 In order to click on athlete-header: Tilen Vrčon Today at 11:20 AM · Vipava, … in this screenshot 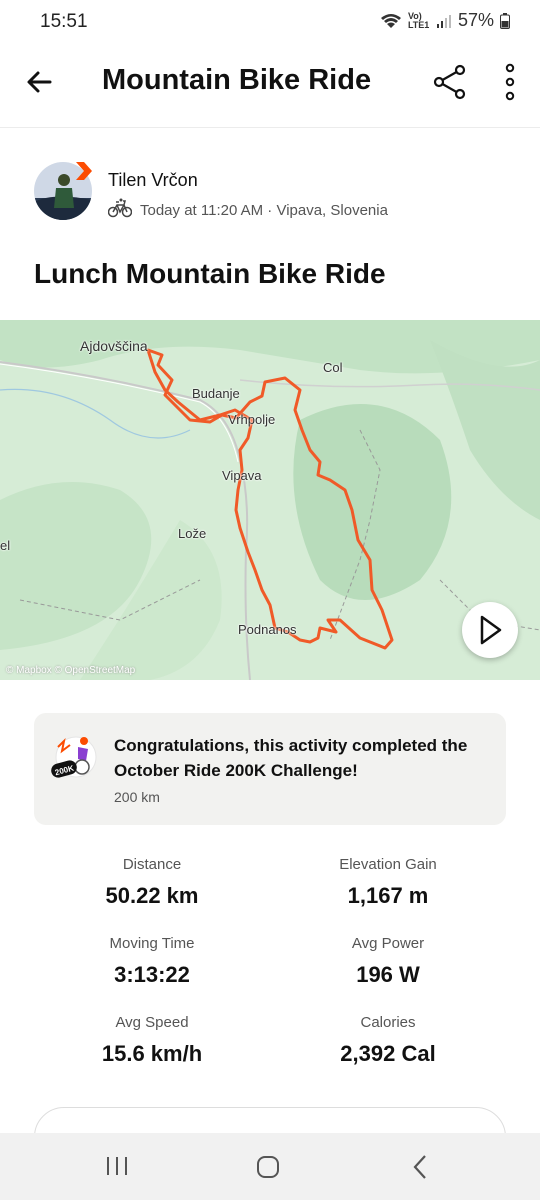, I will do `click(274, 192)`.